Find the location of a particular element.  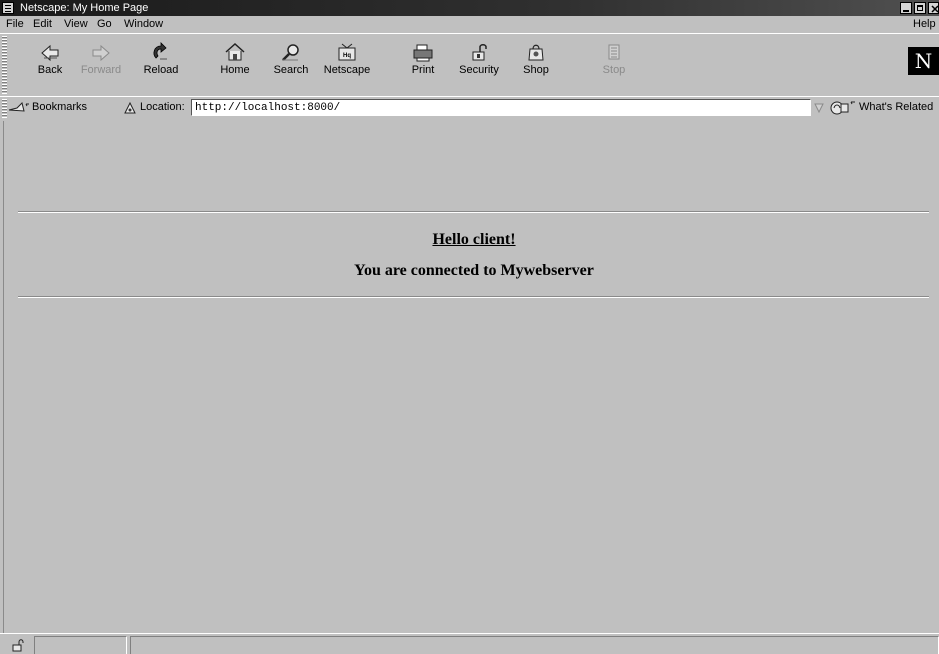

horizontal-rule-top is located at coordinates (473, 212).